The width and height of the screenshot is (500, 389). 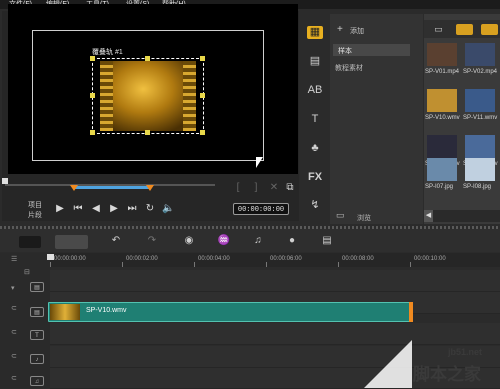 What do you see at coordinates (214, 259) in the screenshot?
I see `ruler-label: 00:00:04:00` at bounding box center [214, 259].